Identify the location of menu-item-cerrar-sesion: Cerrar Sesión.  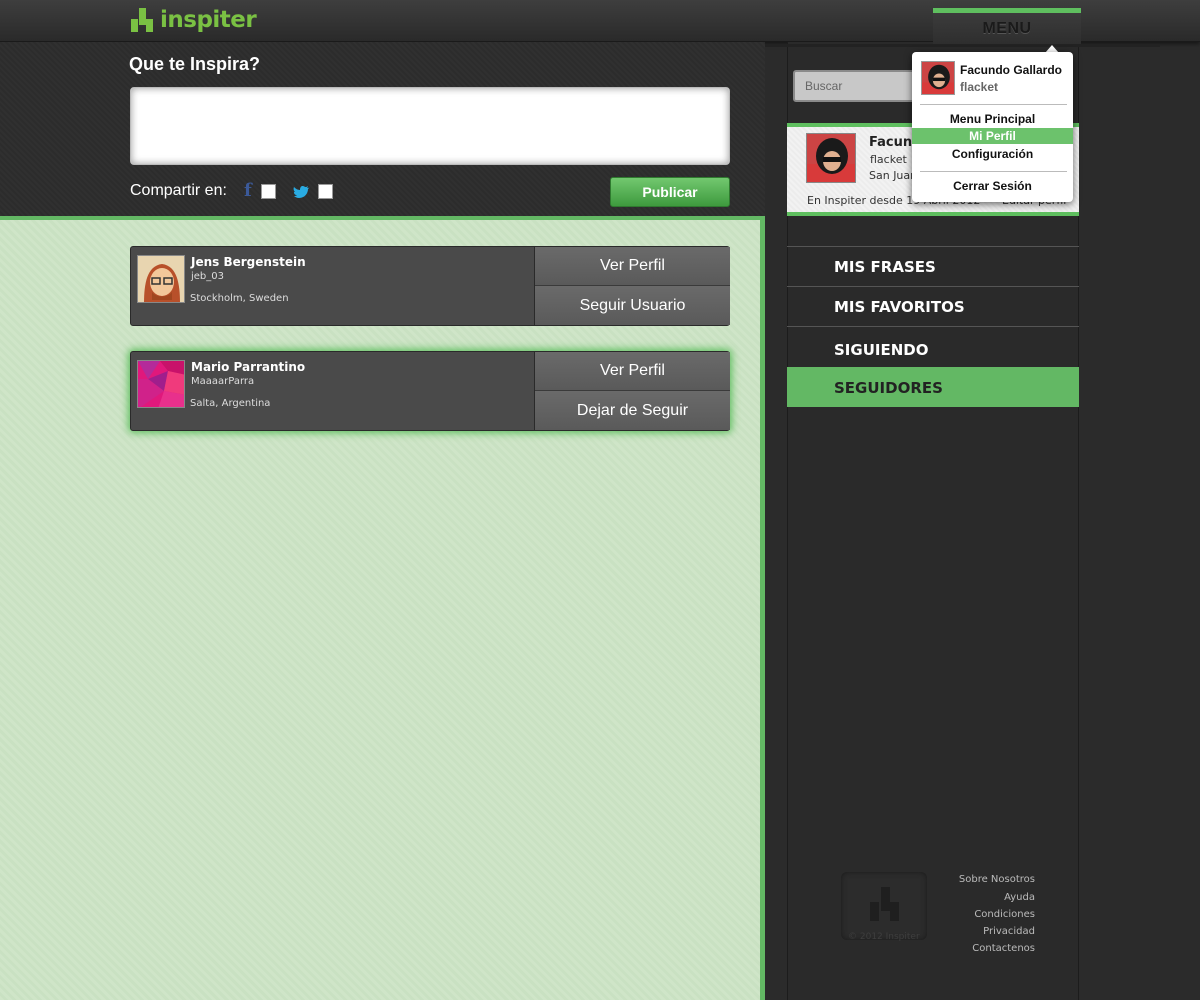
(992, 186).